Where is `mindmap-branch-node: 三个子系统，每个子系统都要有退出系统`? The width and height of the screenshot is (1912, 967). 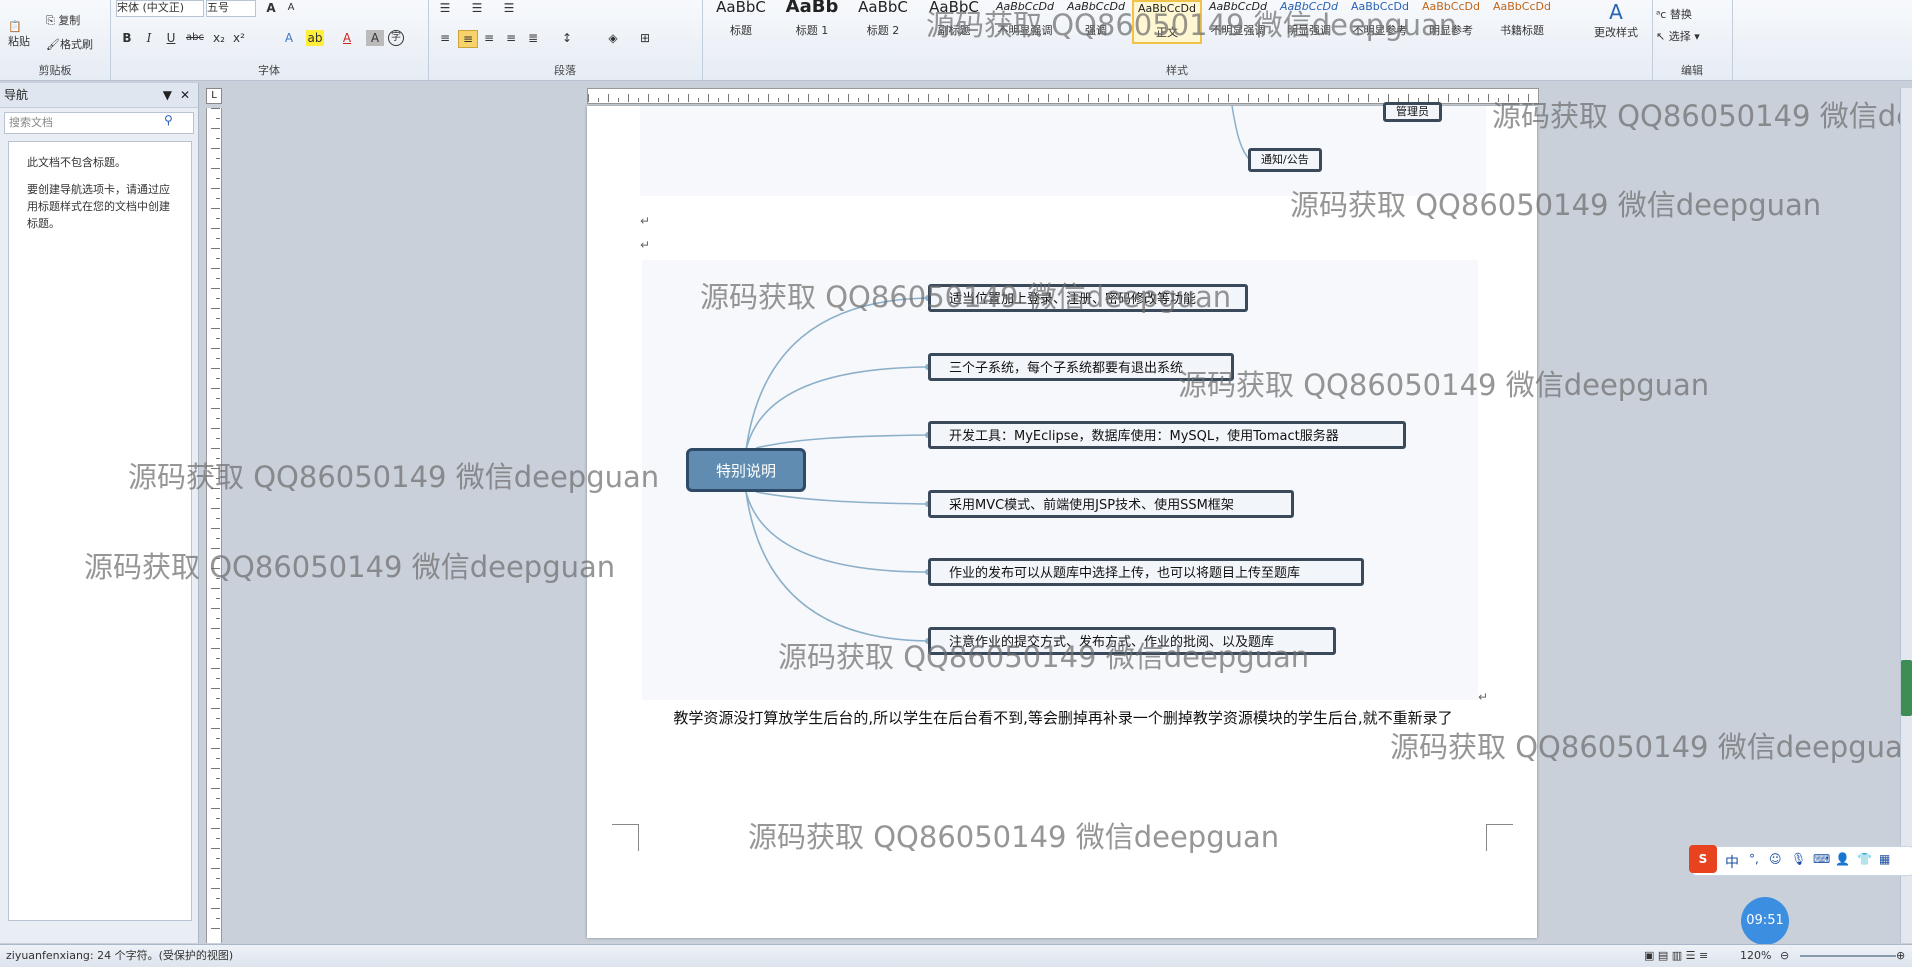 mindmap-branch-node: 三个子系统，每个子系统都要有退出系统 is located at coordinates (1081, 367).